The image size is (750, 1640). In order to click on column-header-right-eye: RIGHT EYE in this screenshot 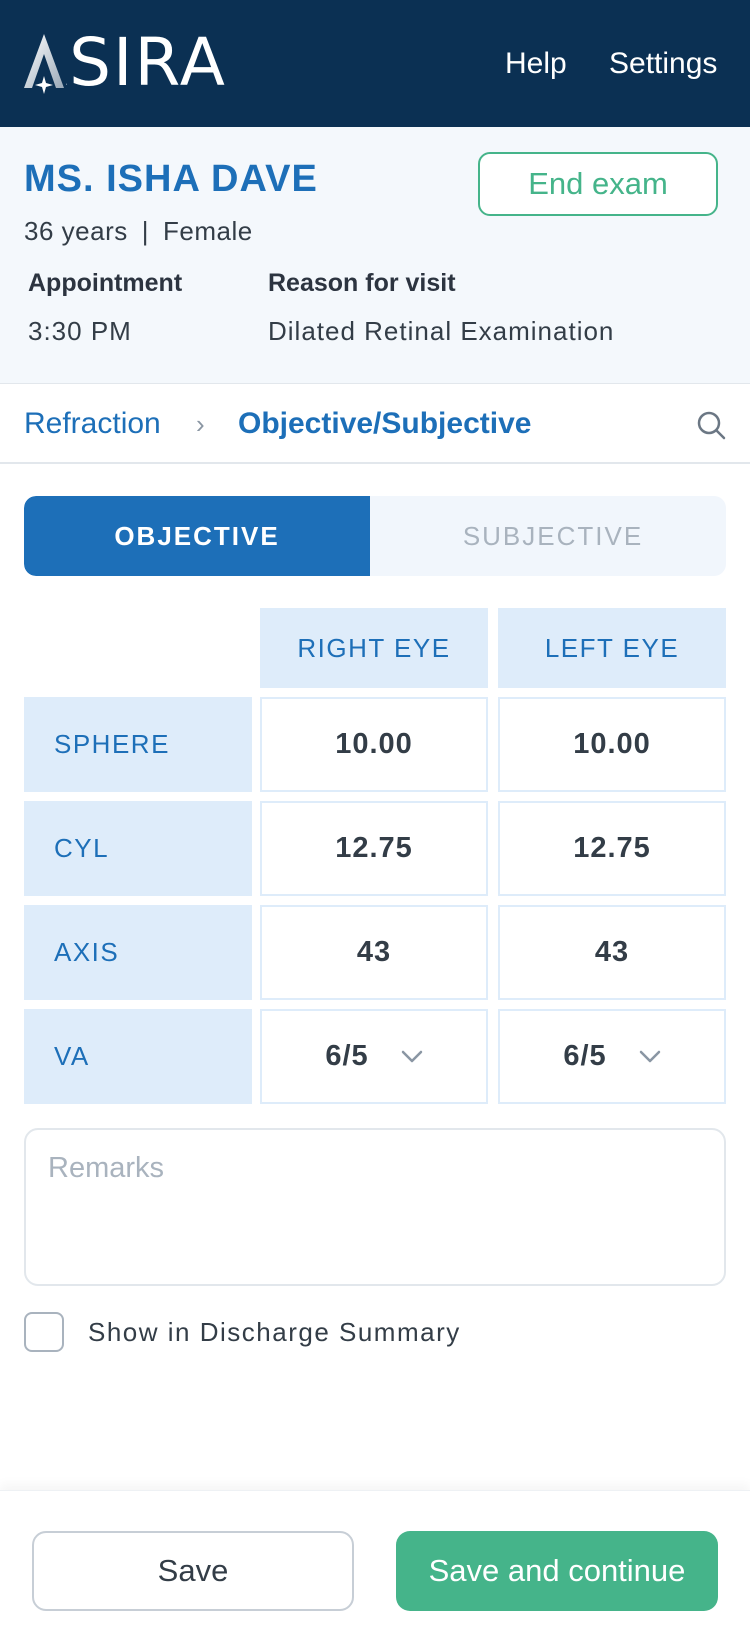, I will do `click(374, 648)`.